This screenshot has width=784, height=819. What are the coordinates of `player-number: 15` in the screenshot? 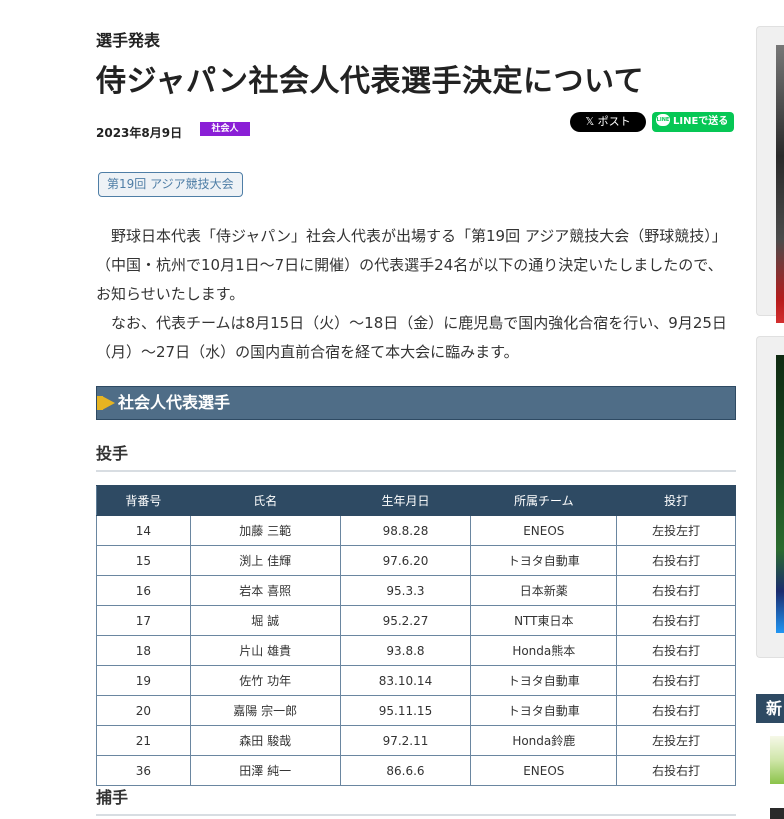 It's located at (143, 560).